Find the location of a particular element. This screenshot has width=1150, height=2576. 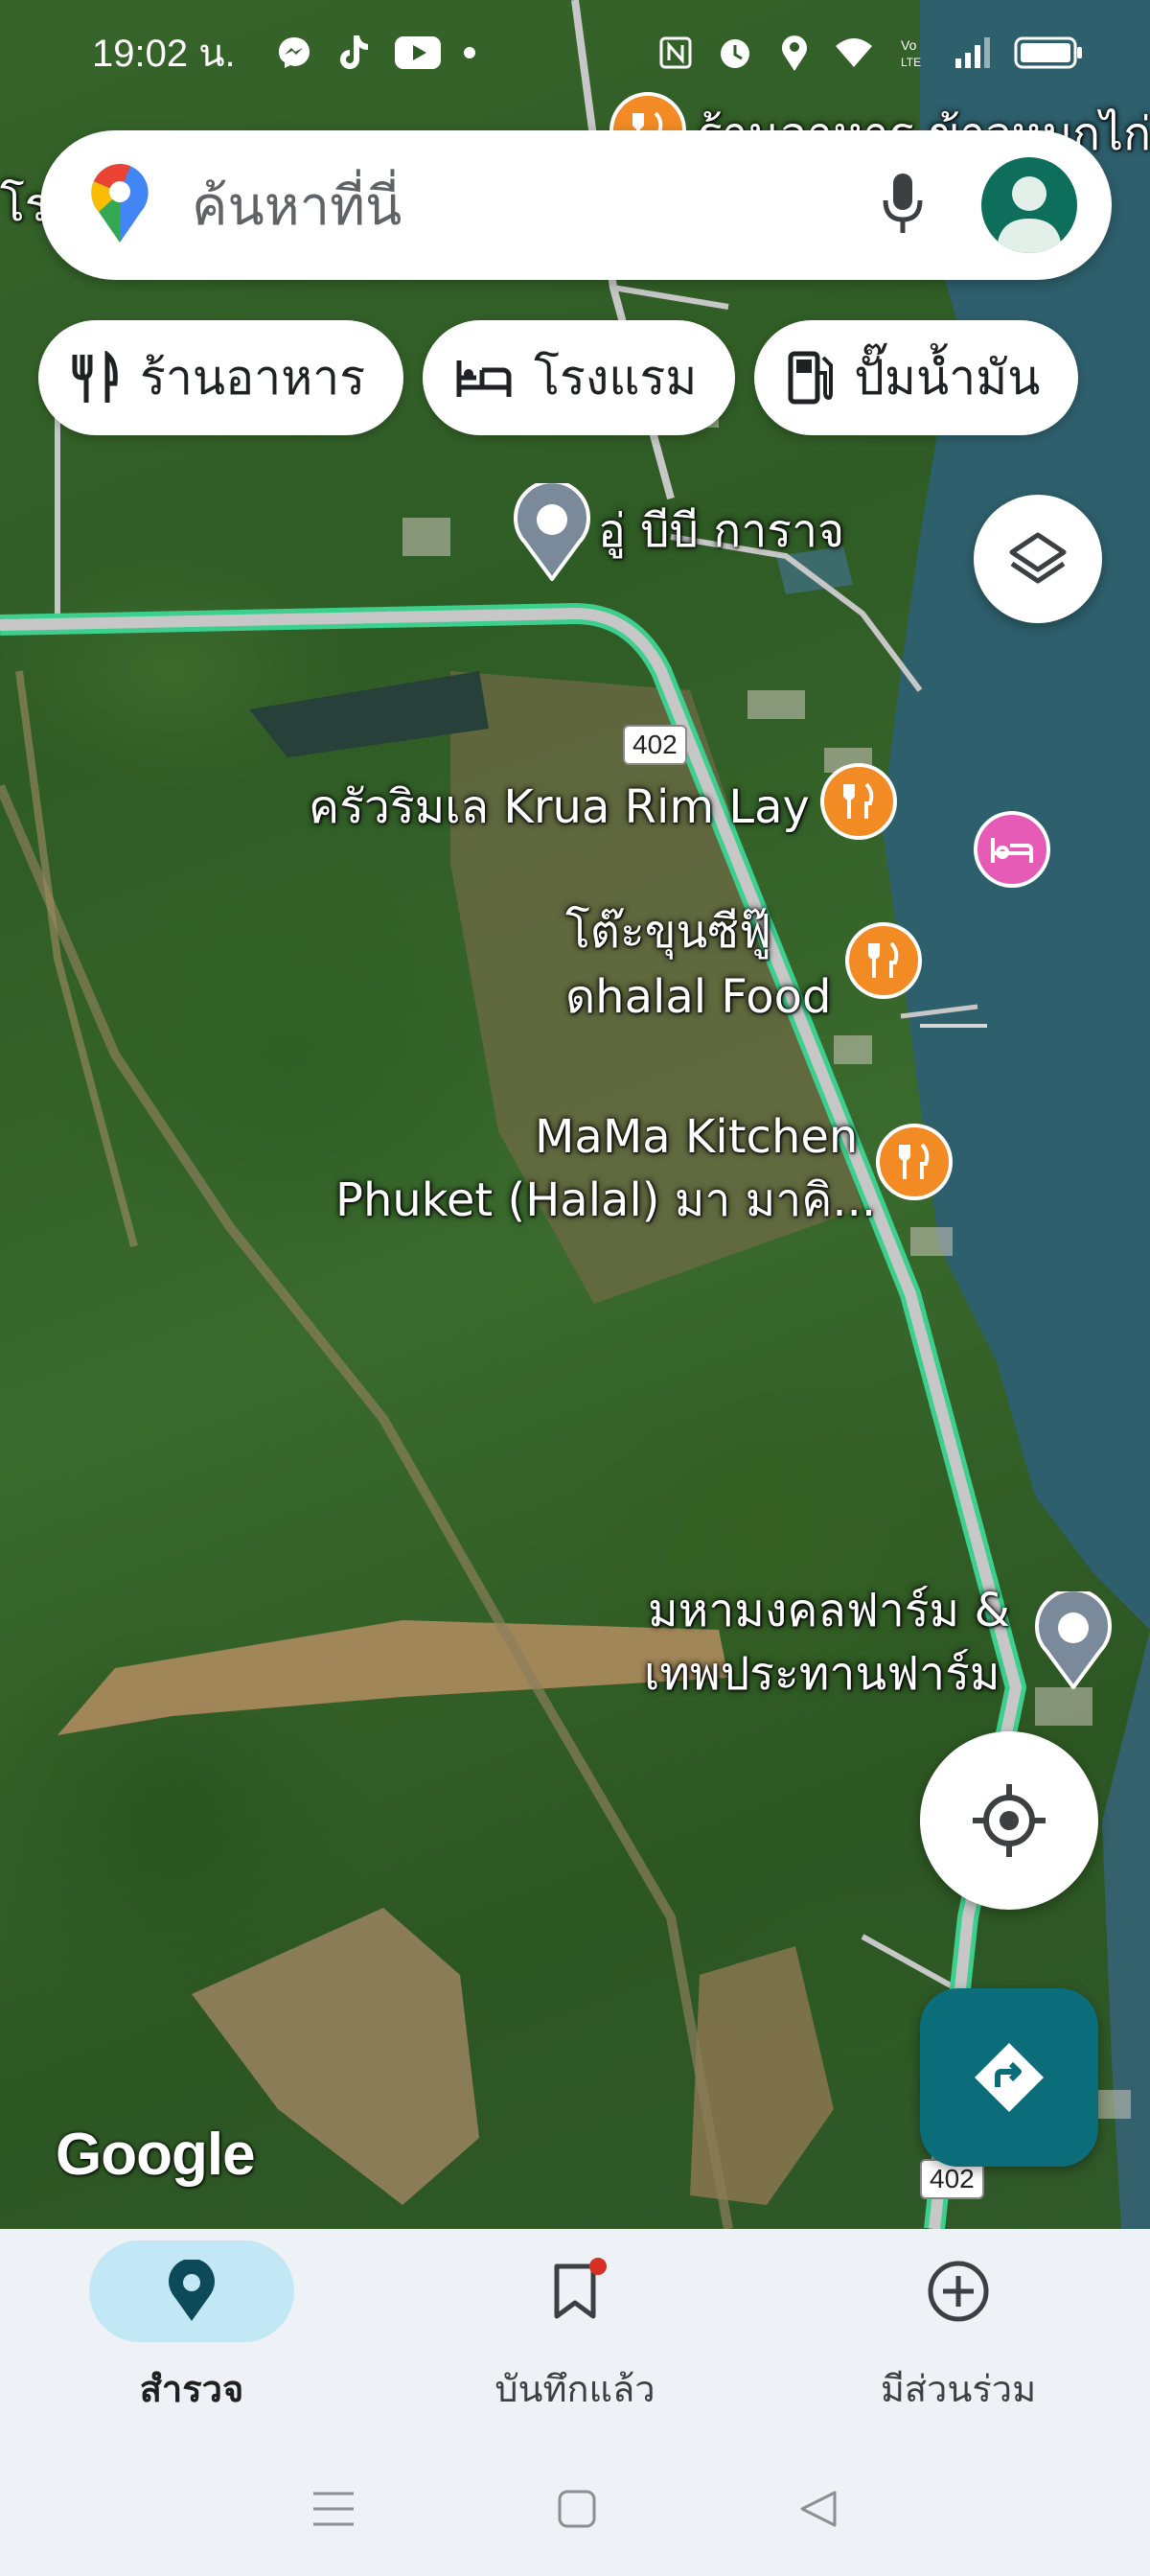

dot-icon is located at coordinates (469, 53).